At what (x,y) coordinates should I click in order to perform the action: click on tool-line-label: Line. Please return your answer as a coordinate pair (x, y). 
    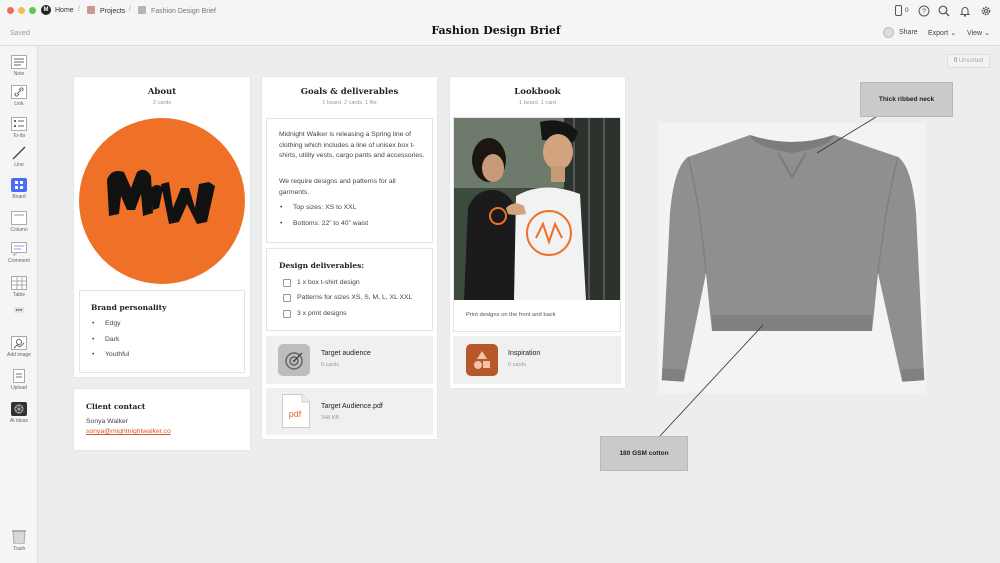
    Looking at the image, I should click on (19, 165).